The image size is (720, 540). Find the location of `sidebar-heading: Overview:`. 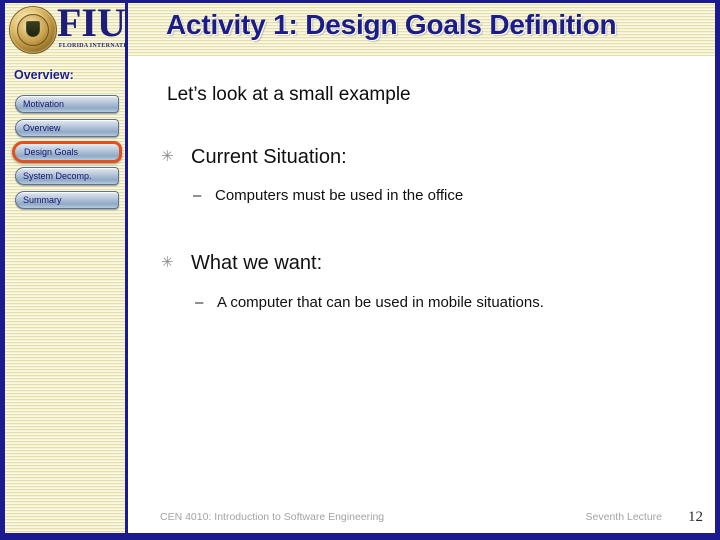

sidebar-heading: Overview: is located at coordinates (44, 75).